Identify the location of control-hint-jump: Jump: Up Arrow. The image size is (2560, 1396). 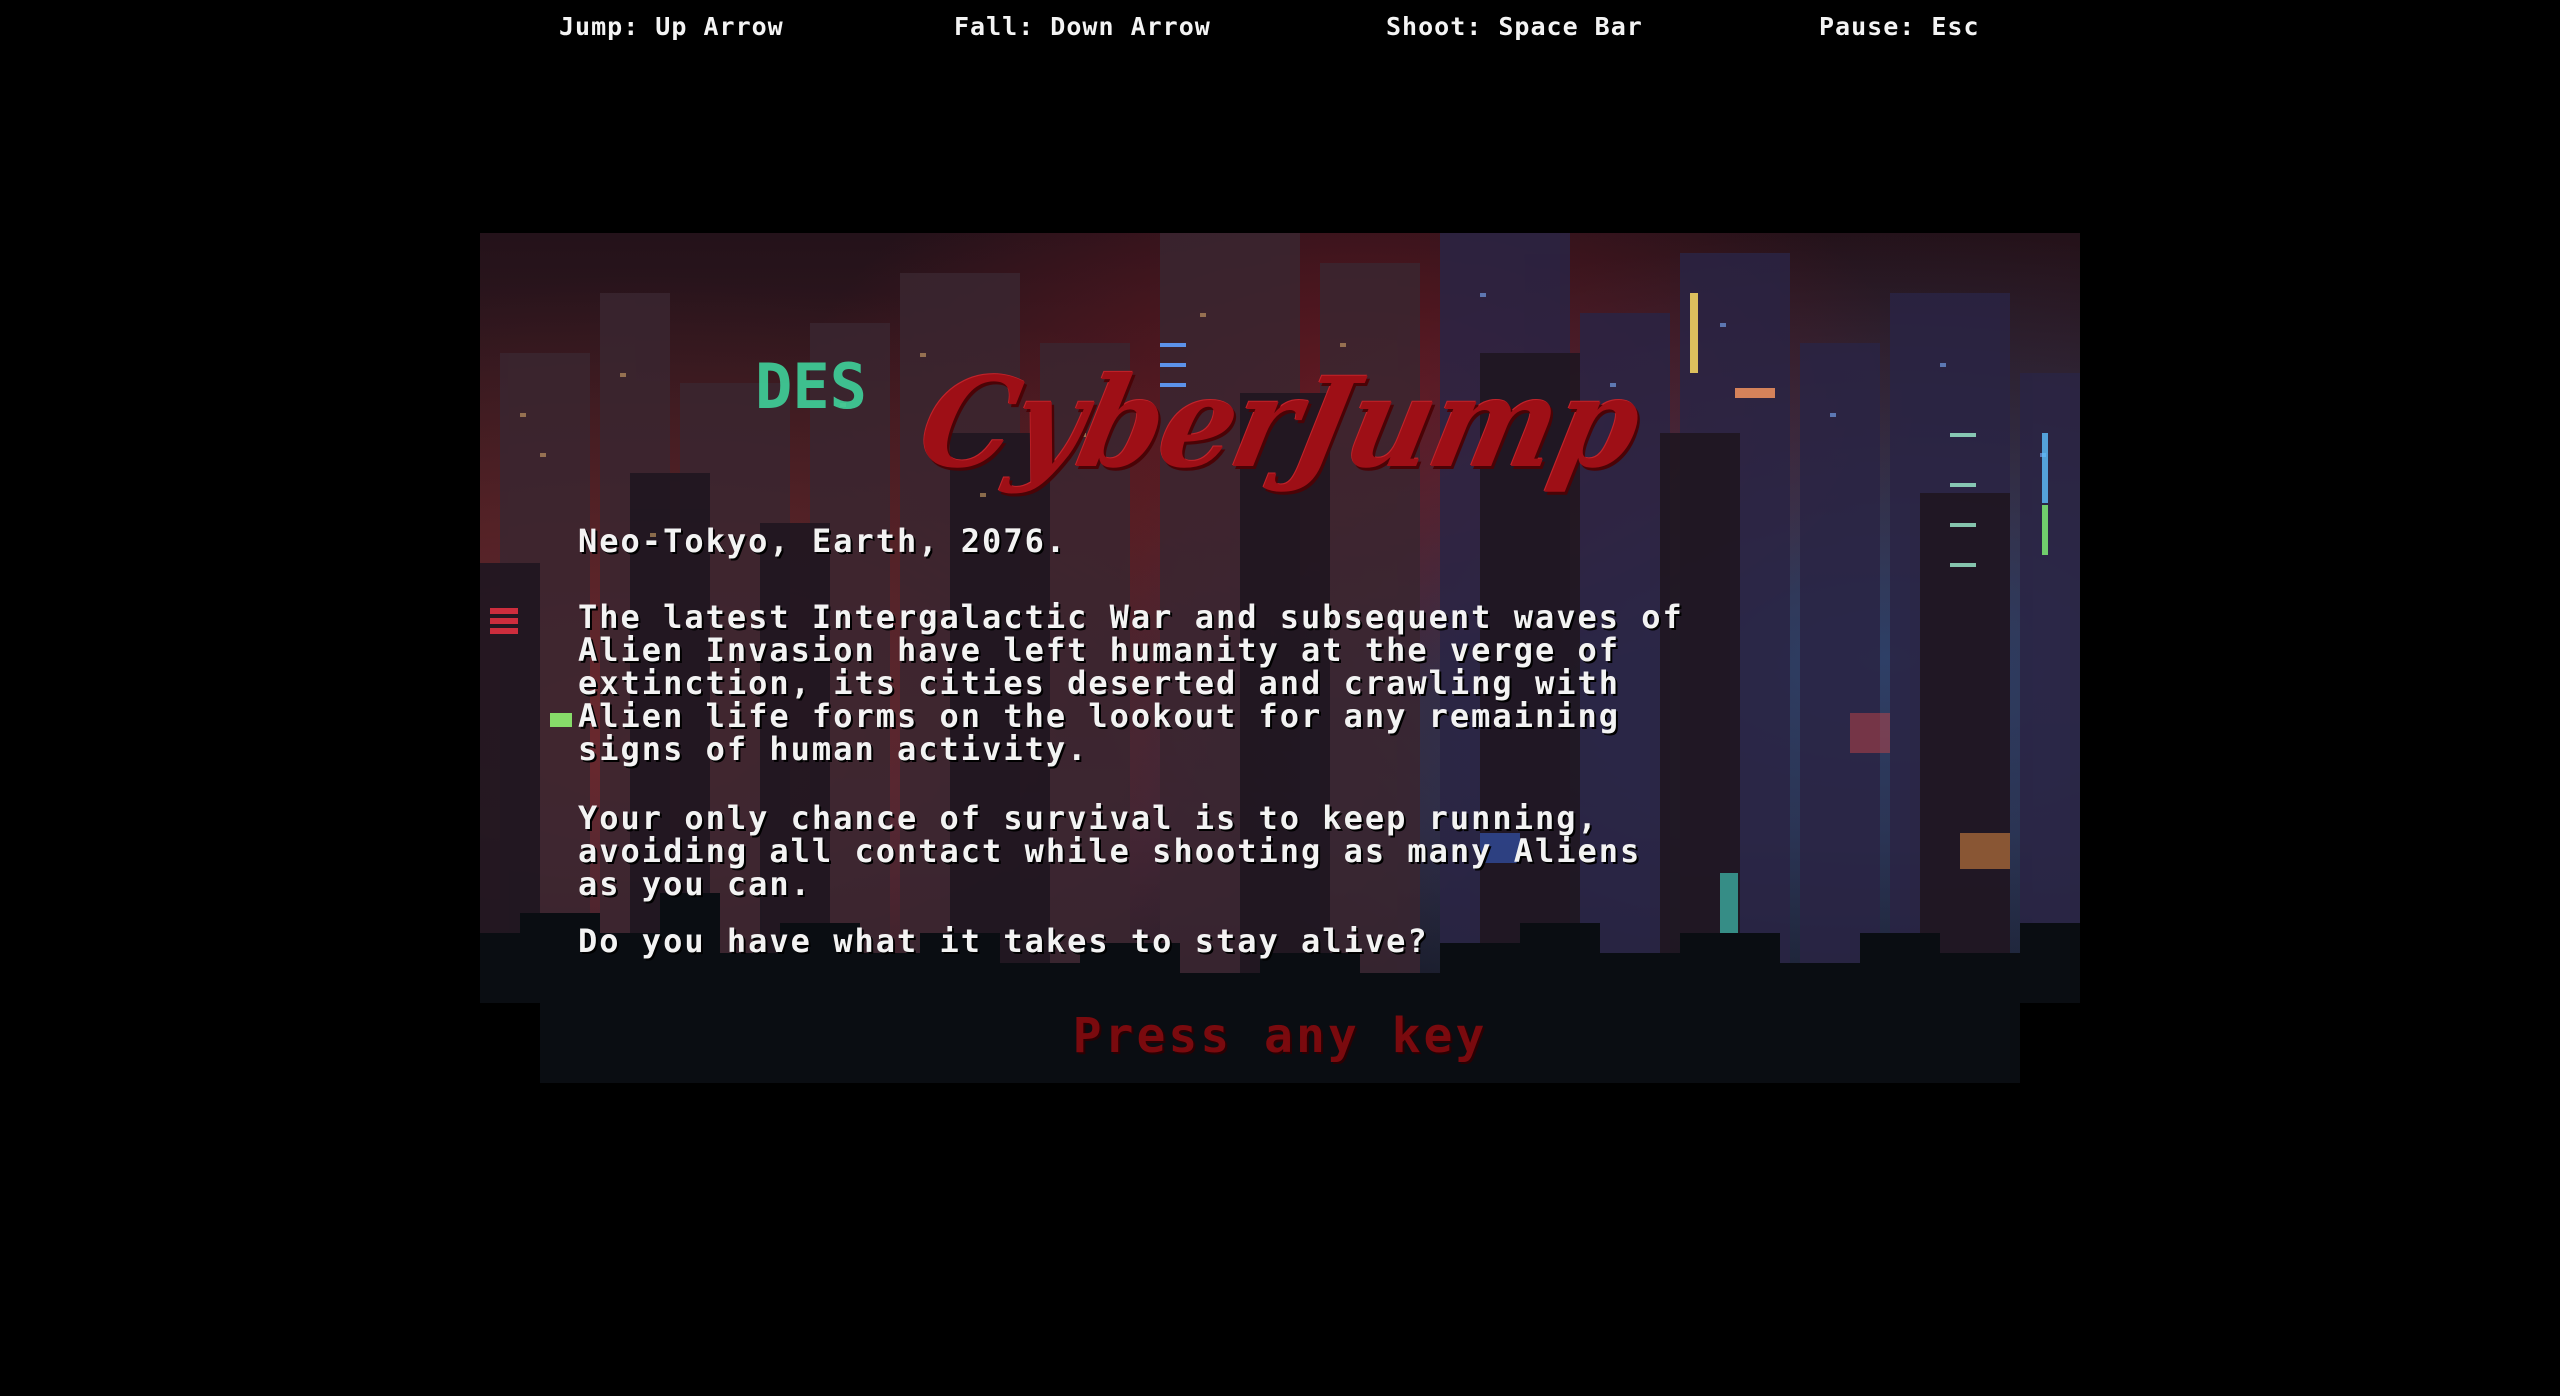
(671, 26).